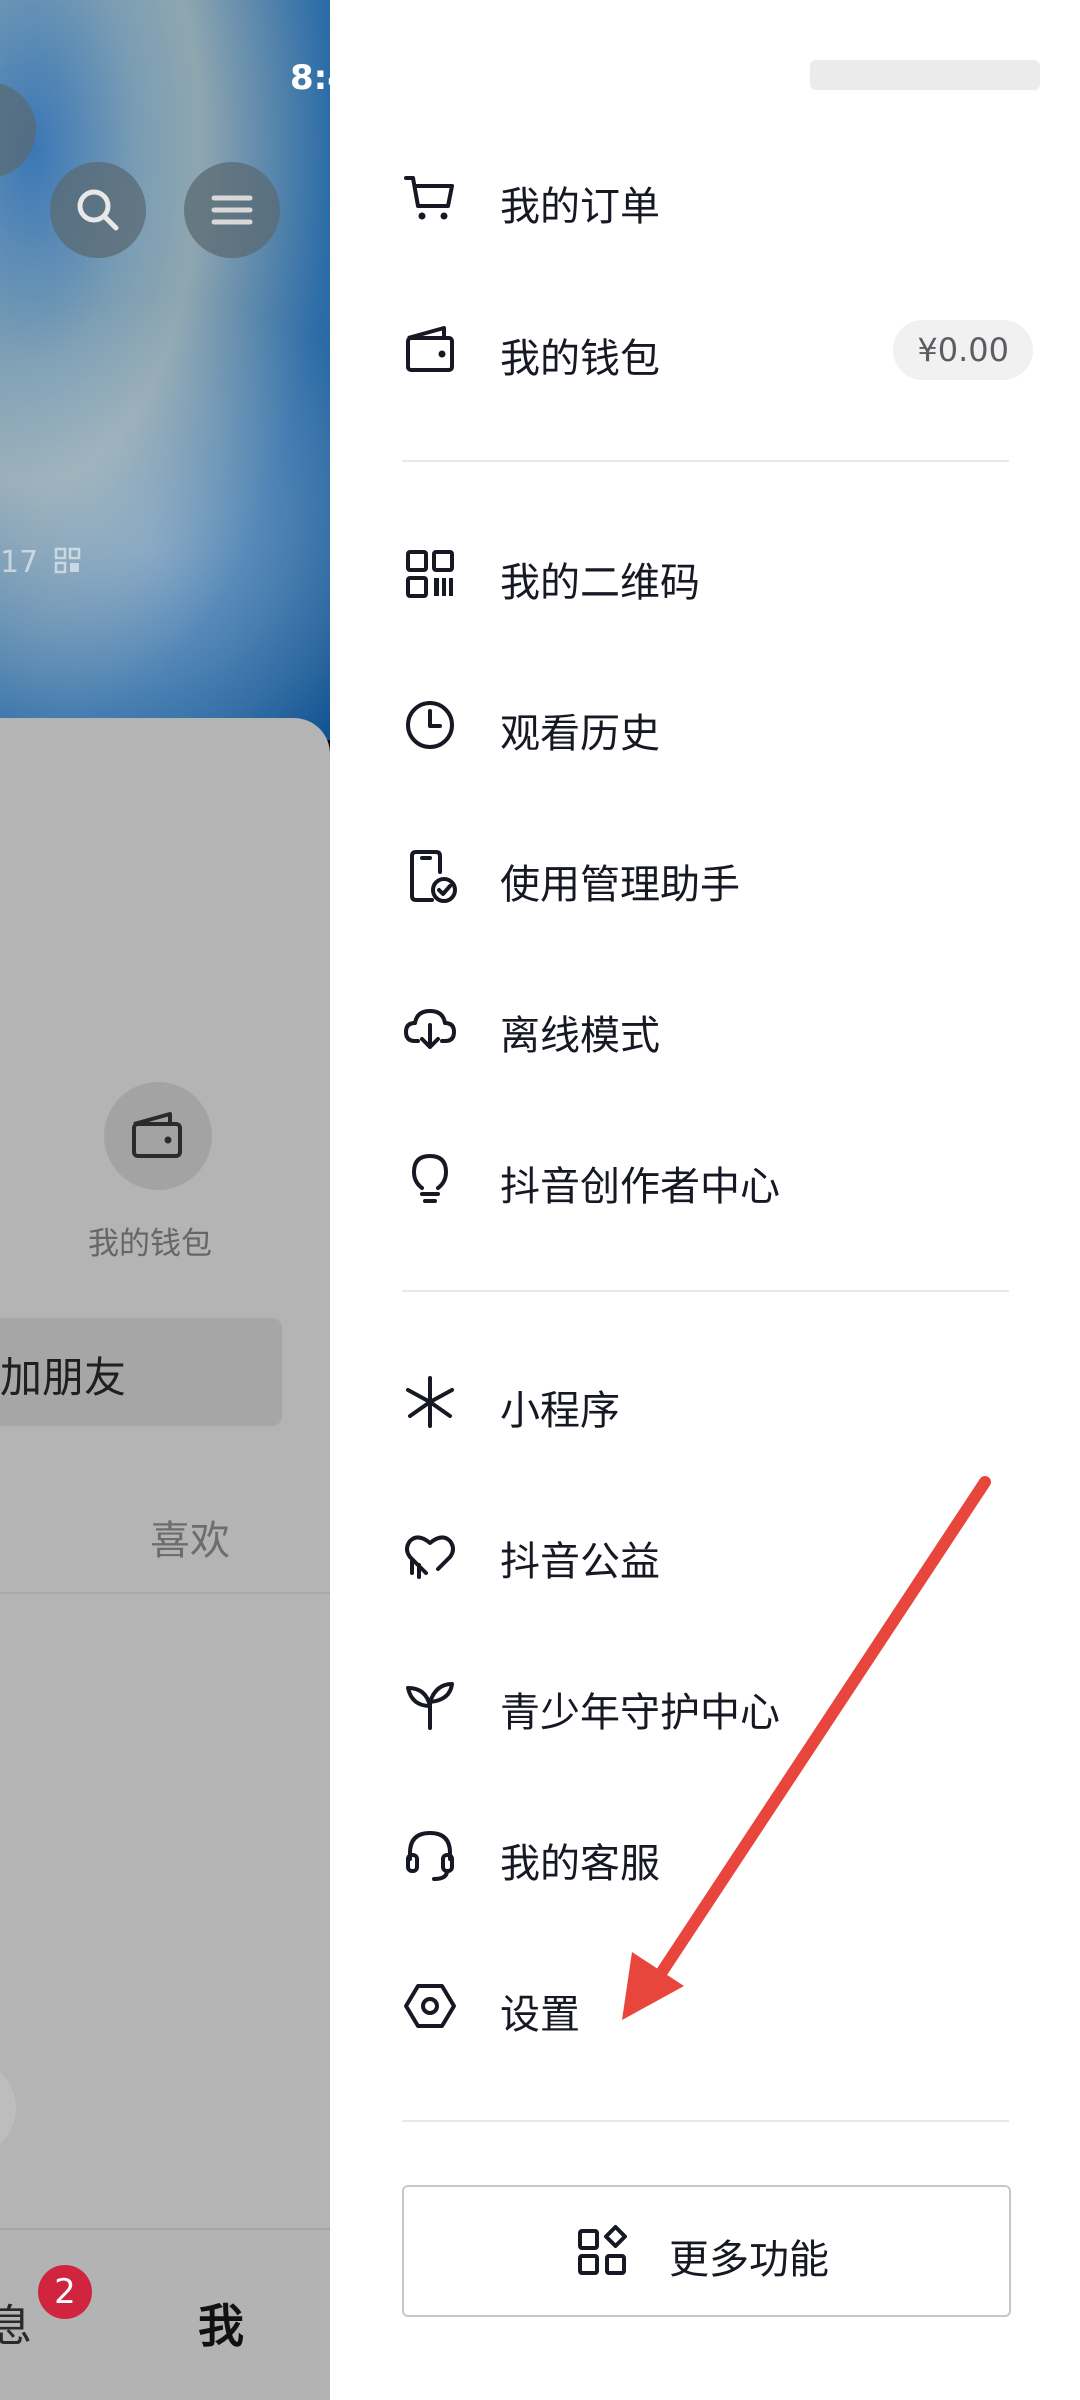  What do you see at coordinates (150, 1244) in the screenshot?
I see `background-wallet-label: 我的钱包` at bounding box center [150, 1244].